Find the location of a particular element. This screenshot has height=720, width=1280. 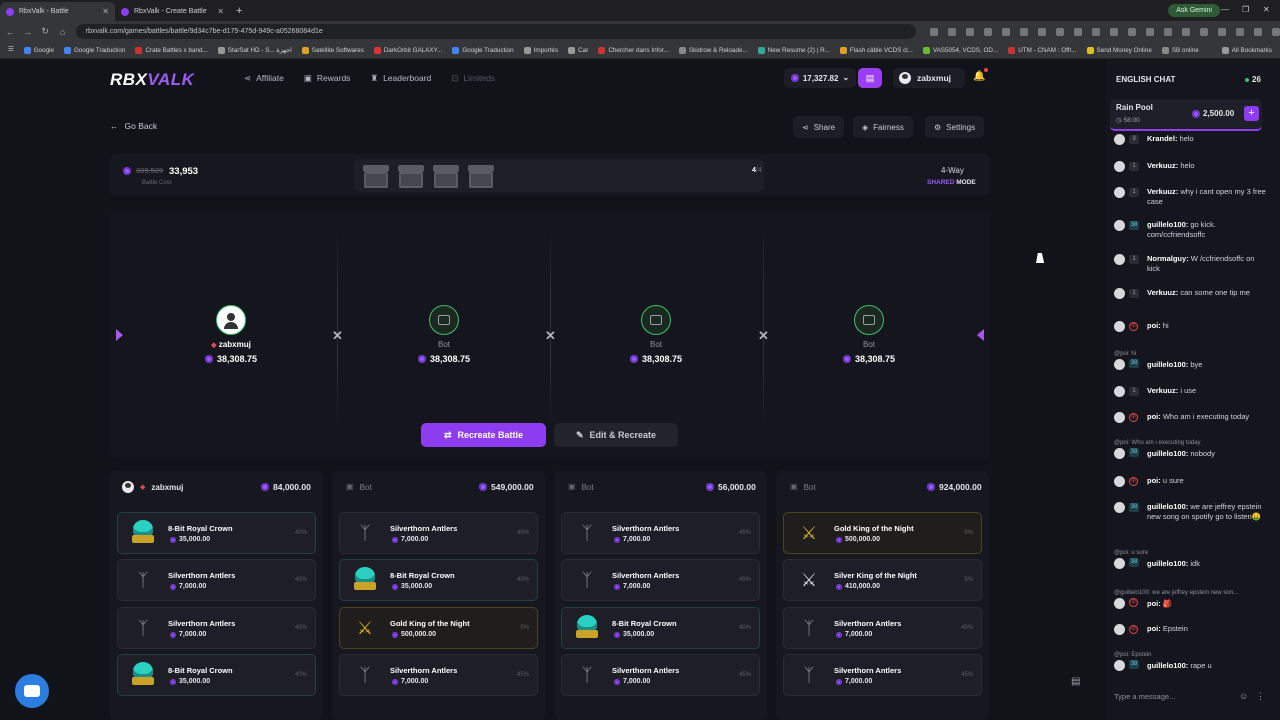

home-icon: ⌂ is located at coordinates (62, 32).